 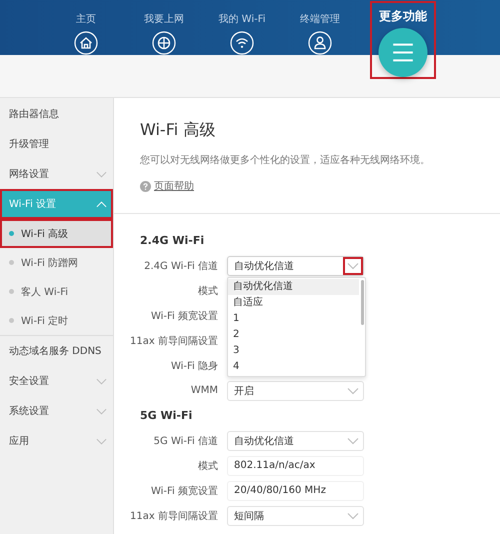 What do you see at coordinates (56, 144) in the screenshot?
I see `sidebar-item: 升级管理` at bounding box center [56, 144].